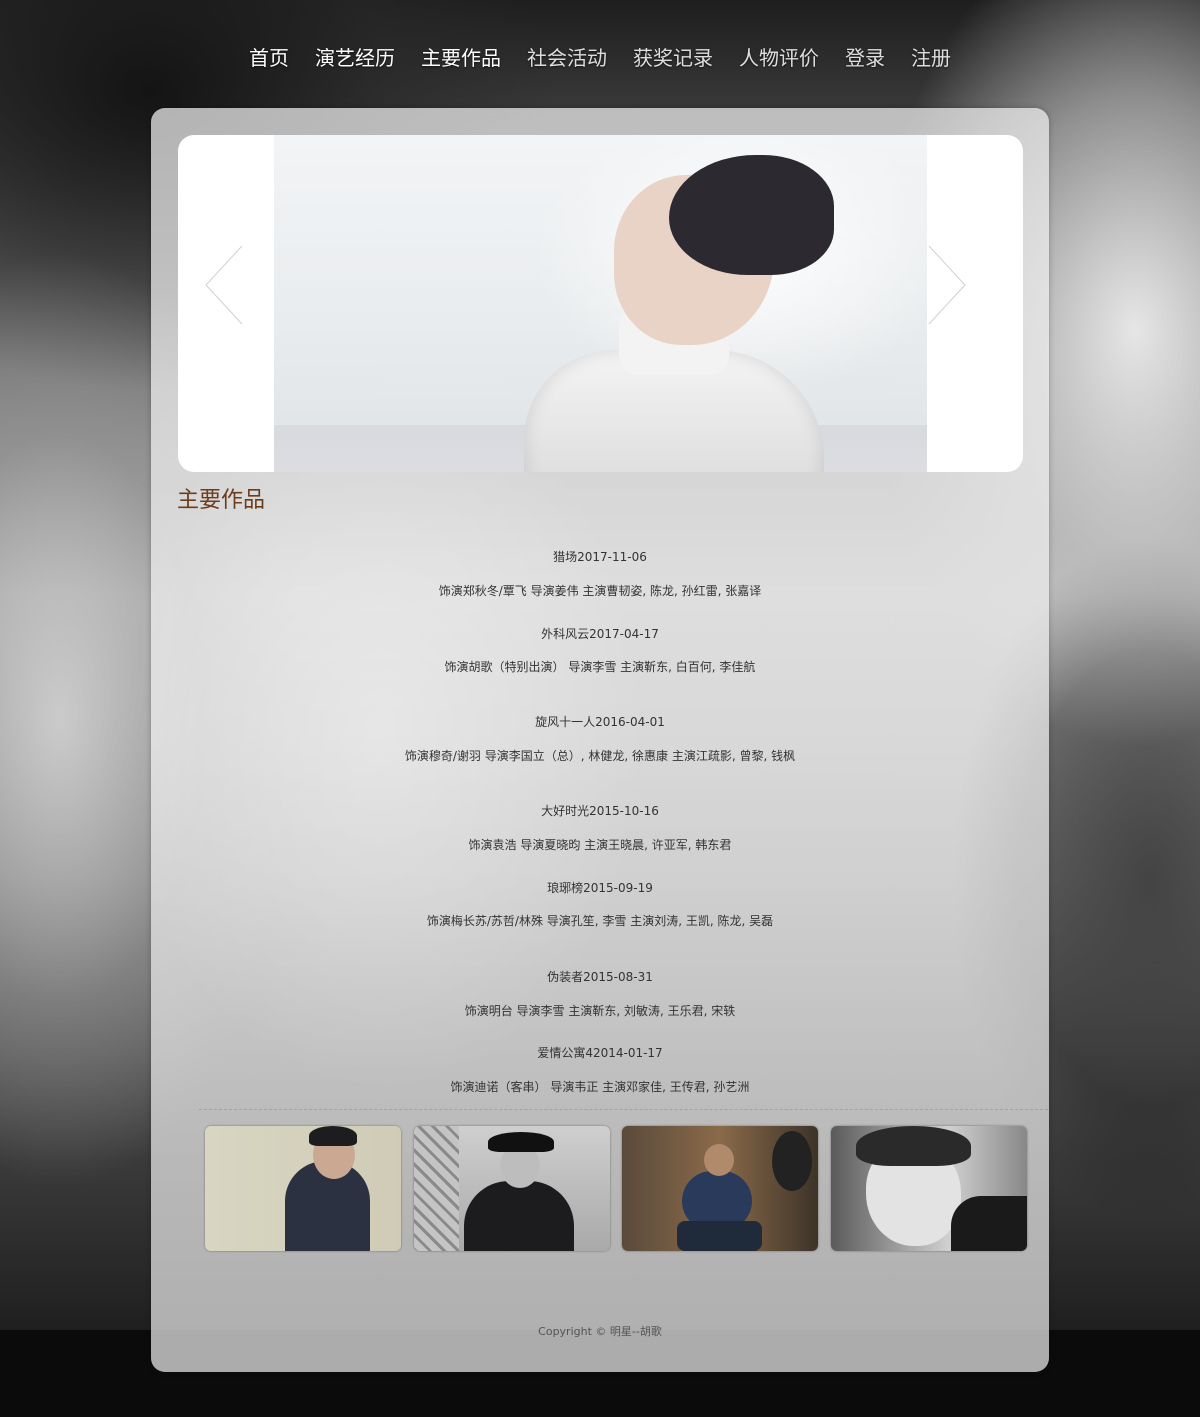  Describe the element at coordinates (600, 977) in the screenshot. I see `work-title: 伪装者2015-08-31` at that location.